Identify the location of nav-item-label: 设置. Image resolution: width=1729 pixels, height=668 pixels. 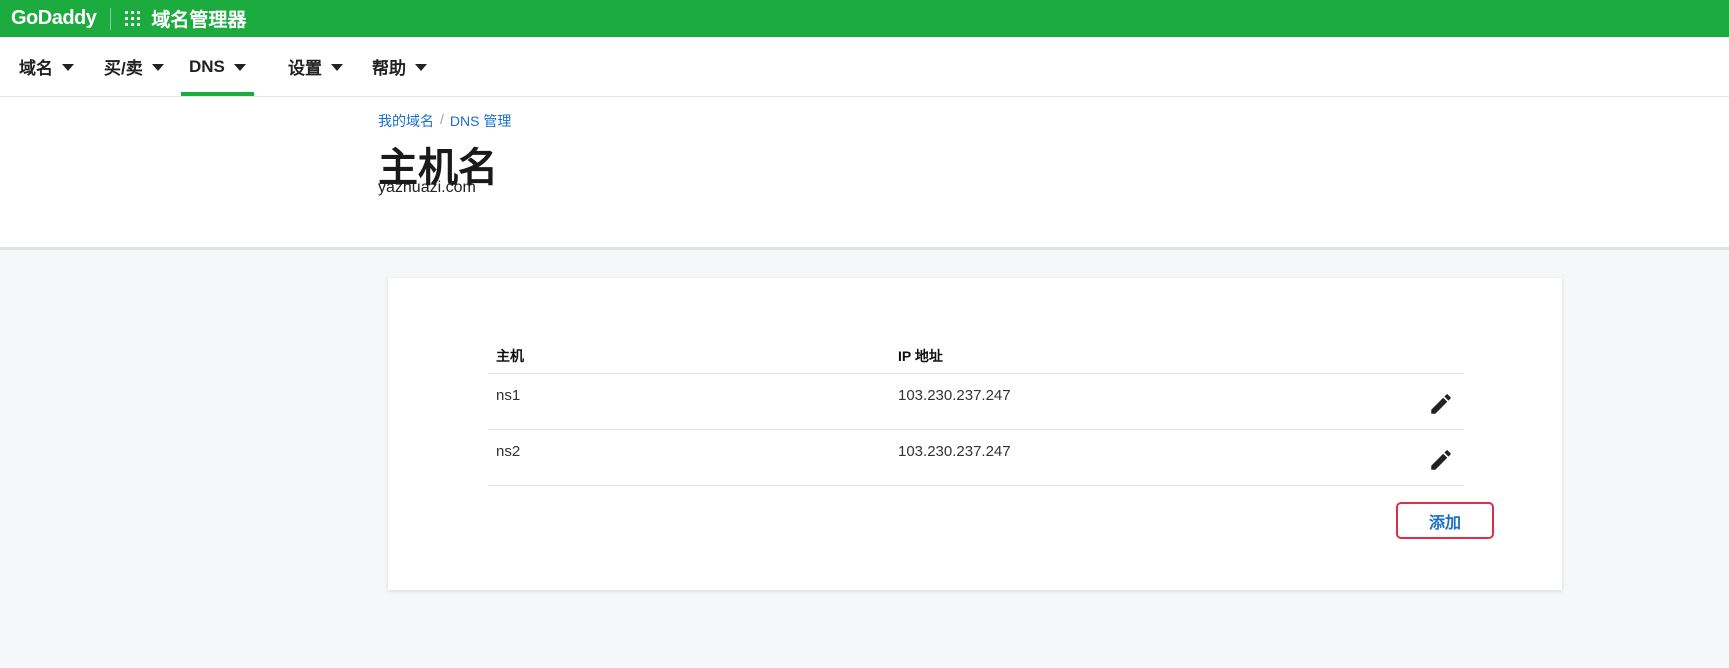
(305, 68).